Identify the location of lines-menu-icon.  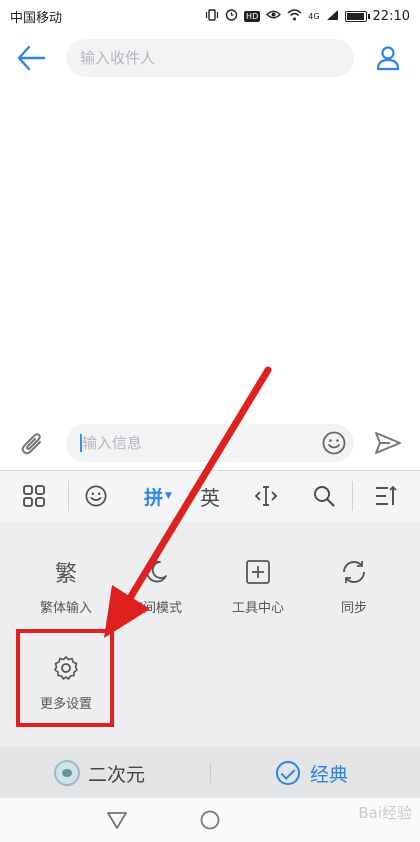
(386, 495).